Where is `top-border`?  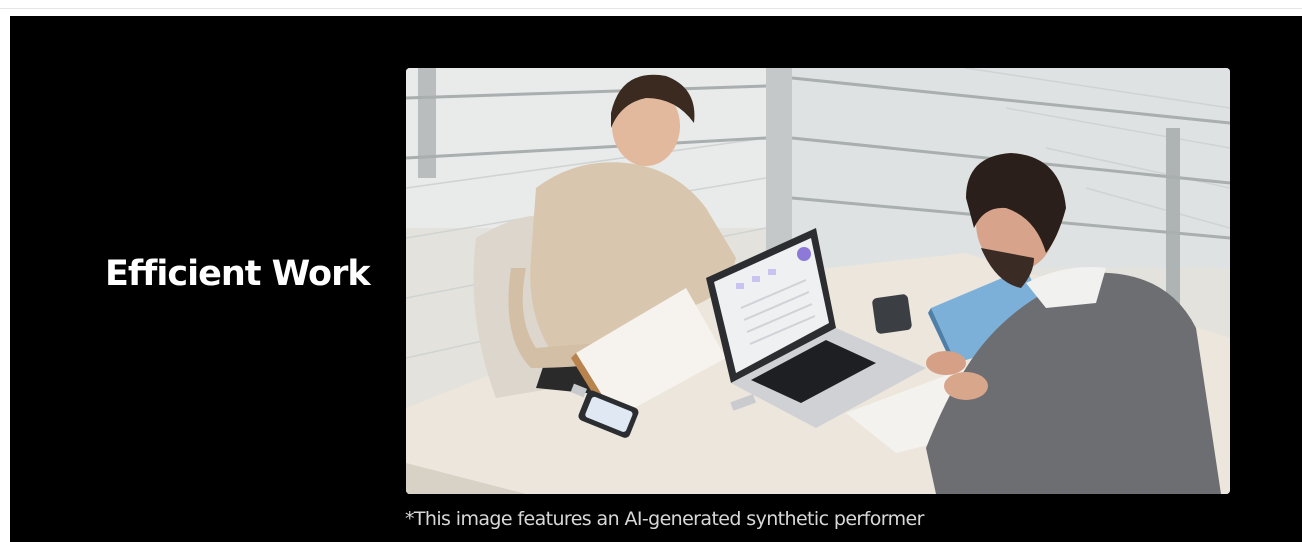
top-border is located at coordinates (651, 4).